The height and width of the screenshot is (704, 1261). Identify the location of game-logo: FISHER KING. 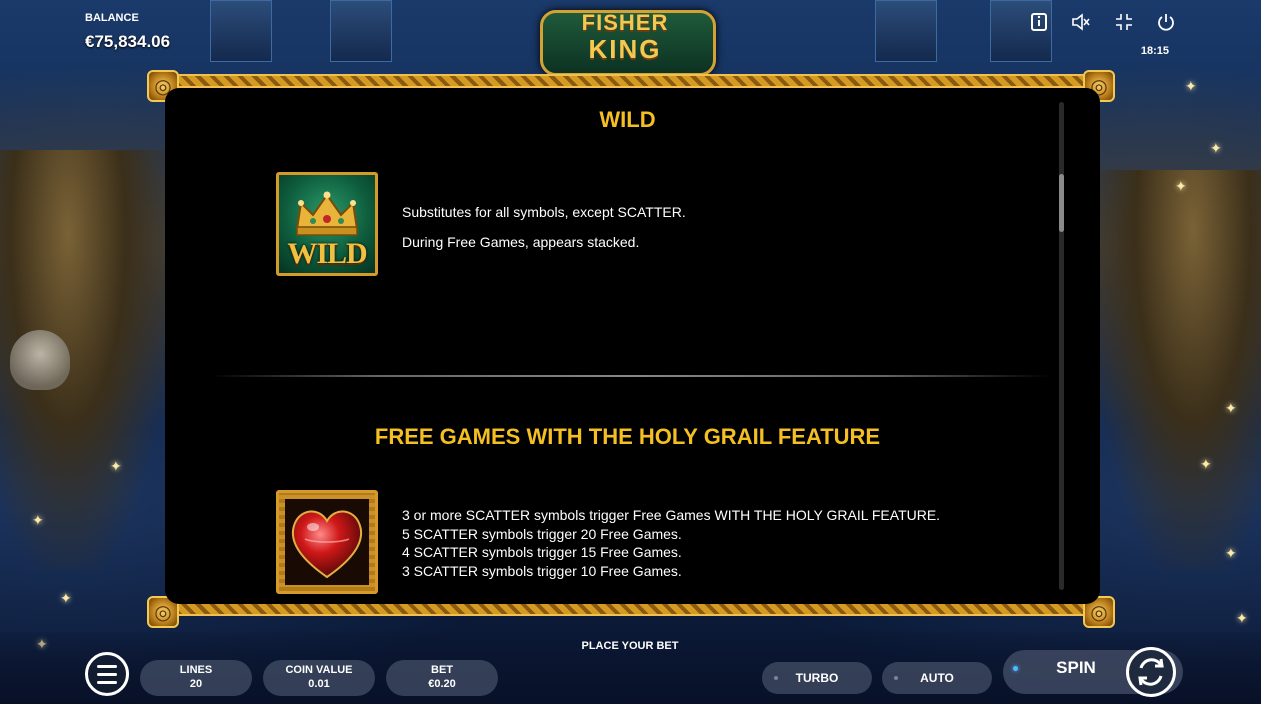
(628, 40).